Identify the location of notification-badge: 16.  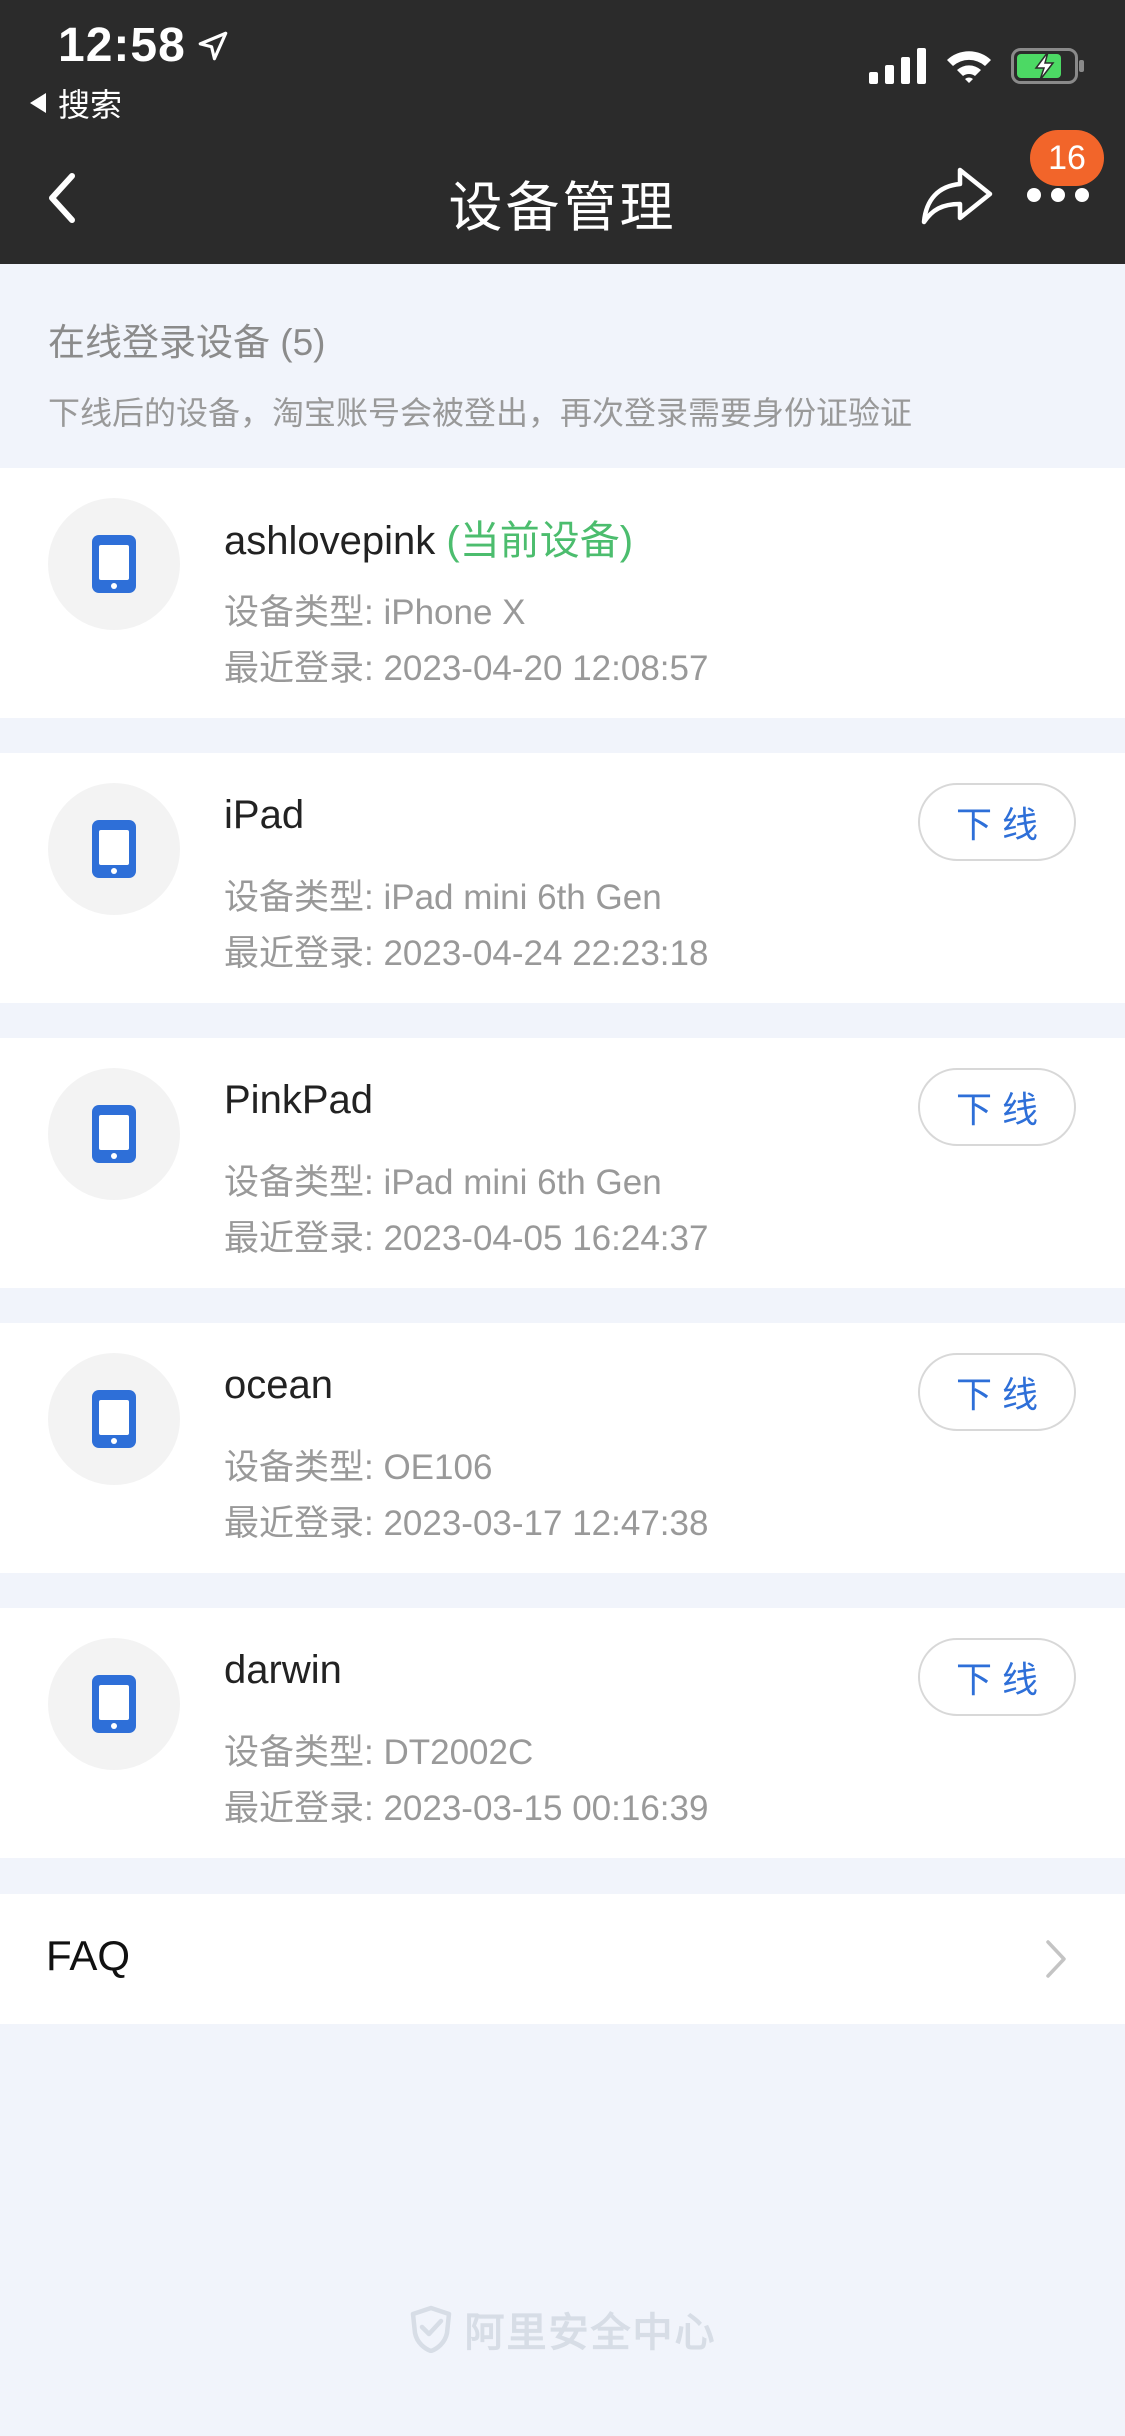
(1067, 158).